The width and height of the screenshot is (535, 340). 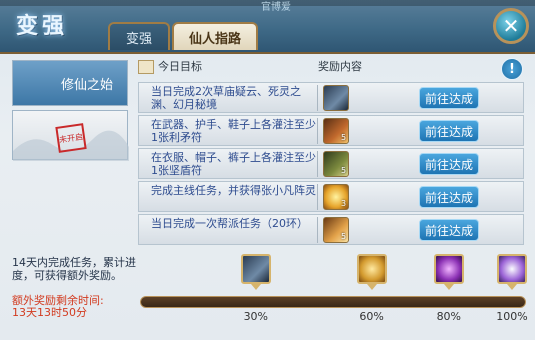 I want to click on task-desc: 完成主线任务，并获得张小凡阵灵, so click(x=233, y=190).